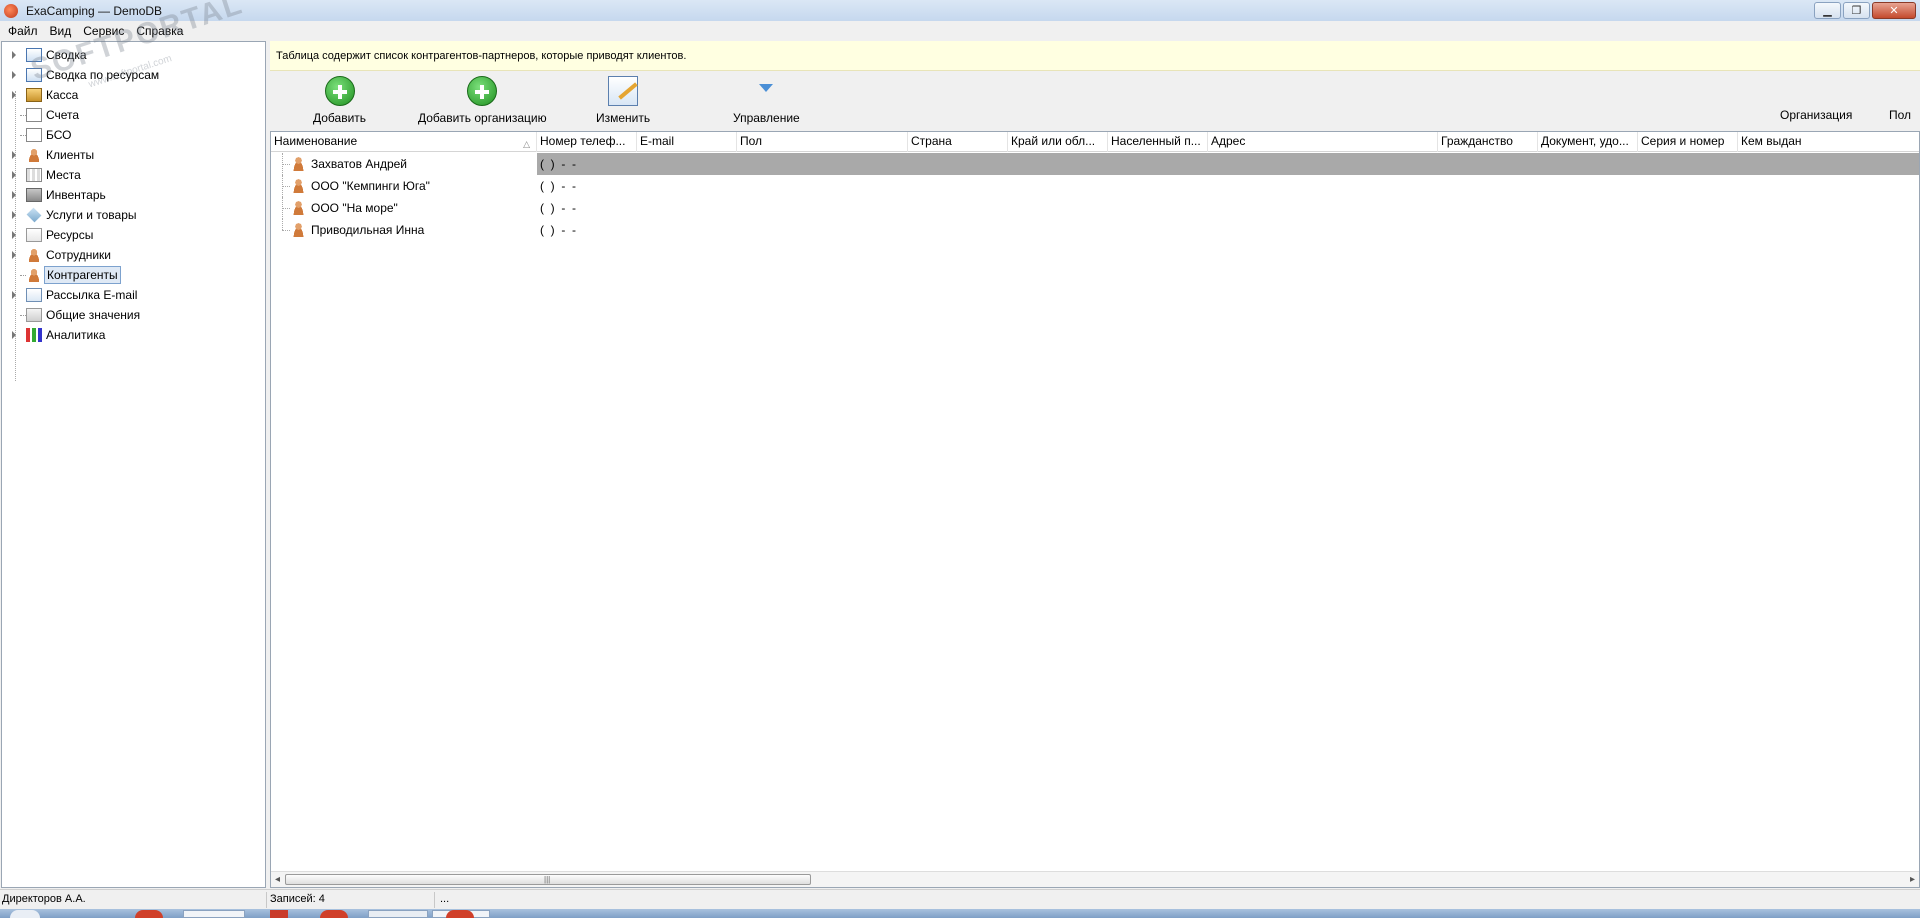 This screenshot has height=918, width=1920. What do you see at coordinates (132, 235) in the screenshot?
I see `sidebar-item-resources: Ресурсы` at bounding box center [132, 235].